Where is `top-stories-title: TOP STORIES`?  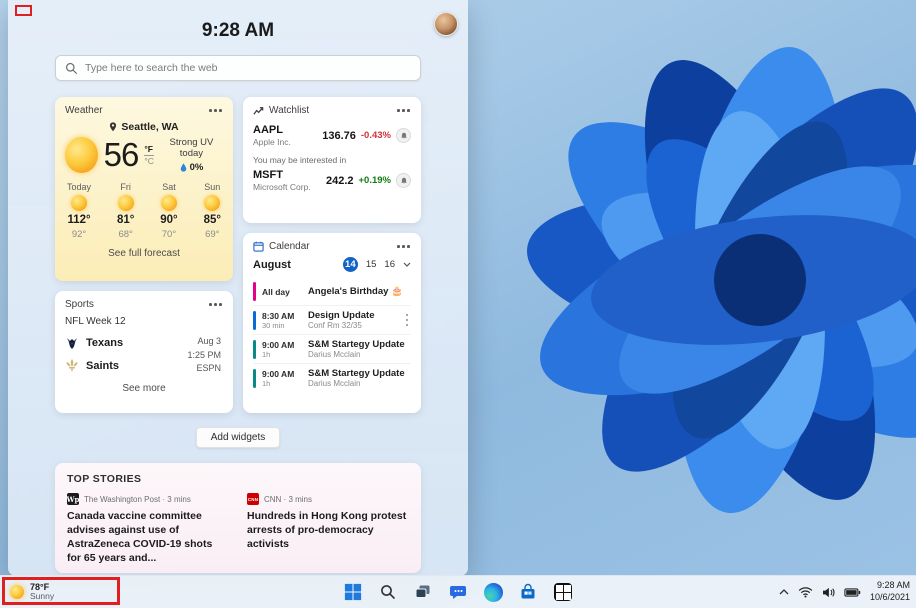 top-stories-title: TOP STORIES is located at coordinates (104, 479).